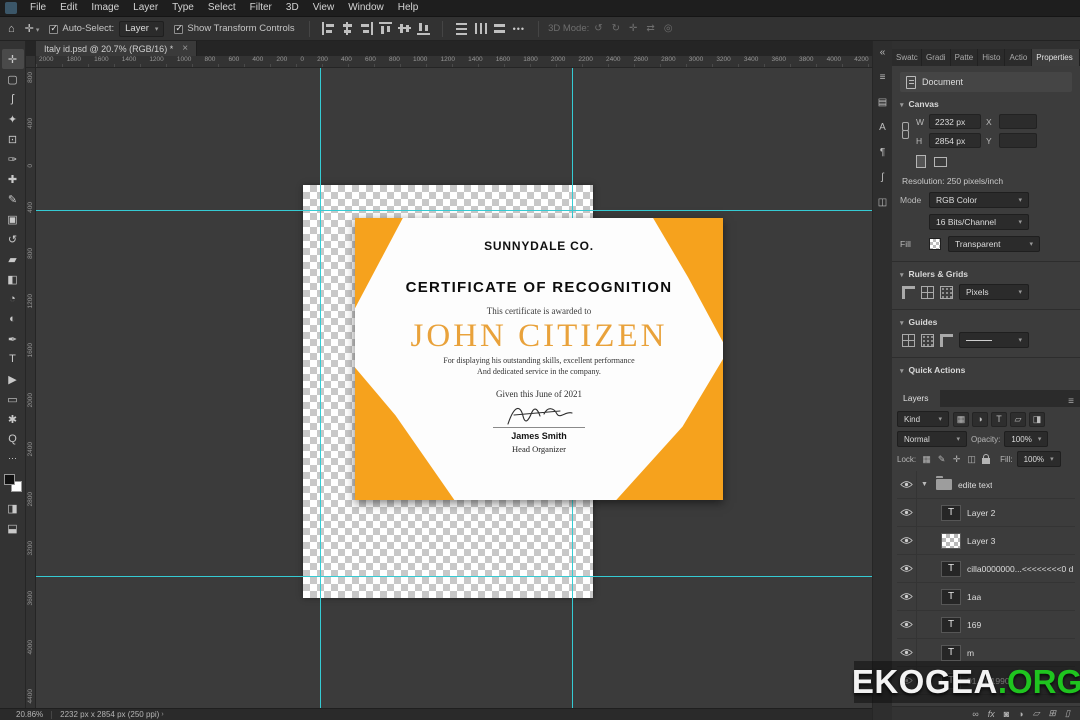 The width and height of the screenshot is (1080, 720). I want to click on height-field: 2854 px, so click(955, 140).